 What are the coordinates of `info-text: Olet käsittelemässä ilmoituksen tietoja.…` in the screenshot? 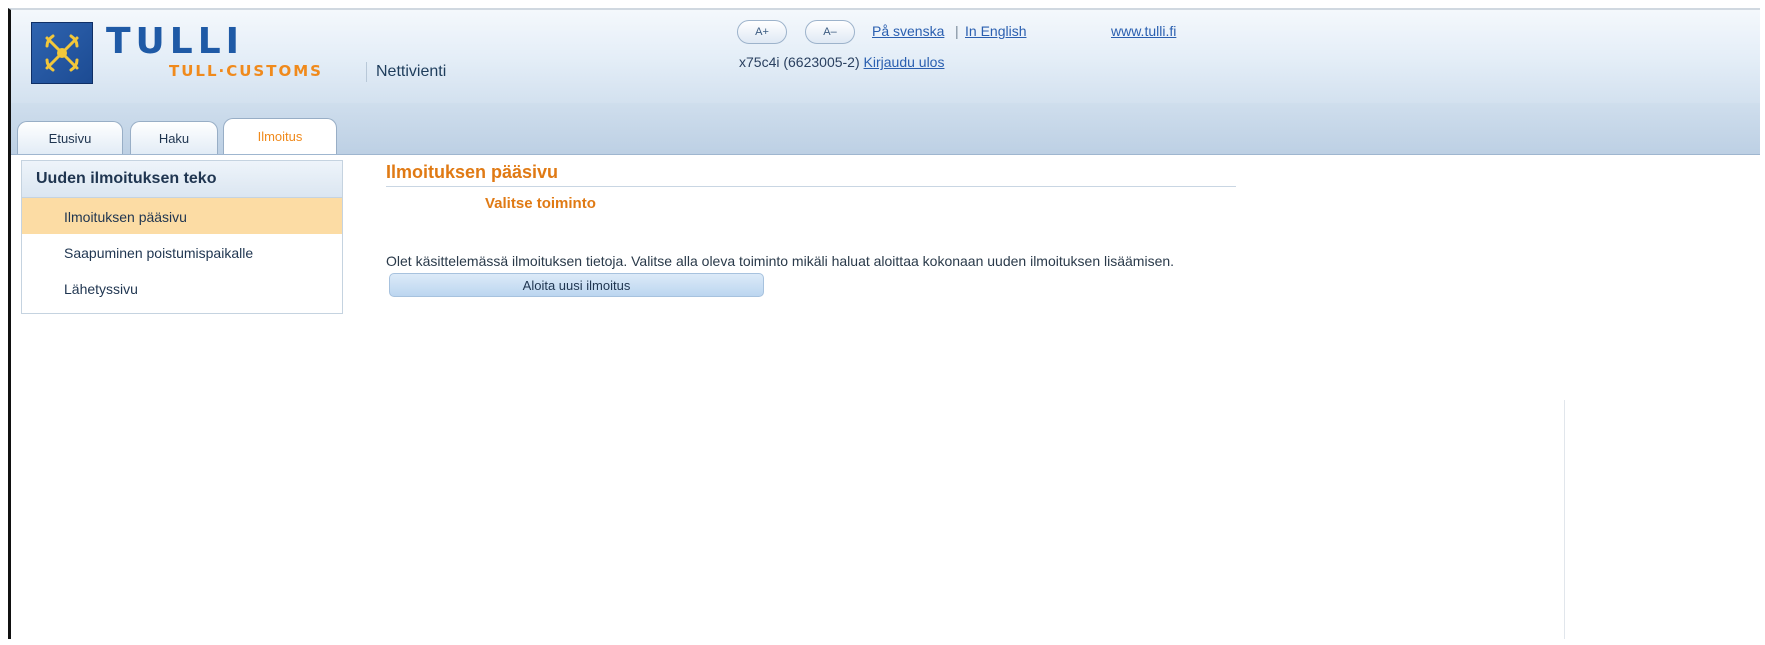 It's located at (780, 261).